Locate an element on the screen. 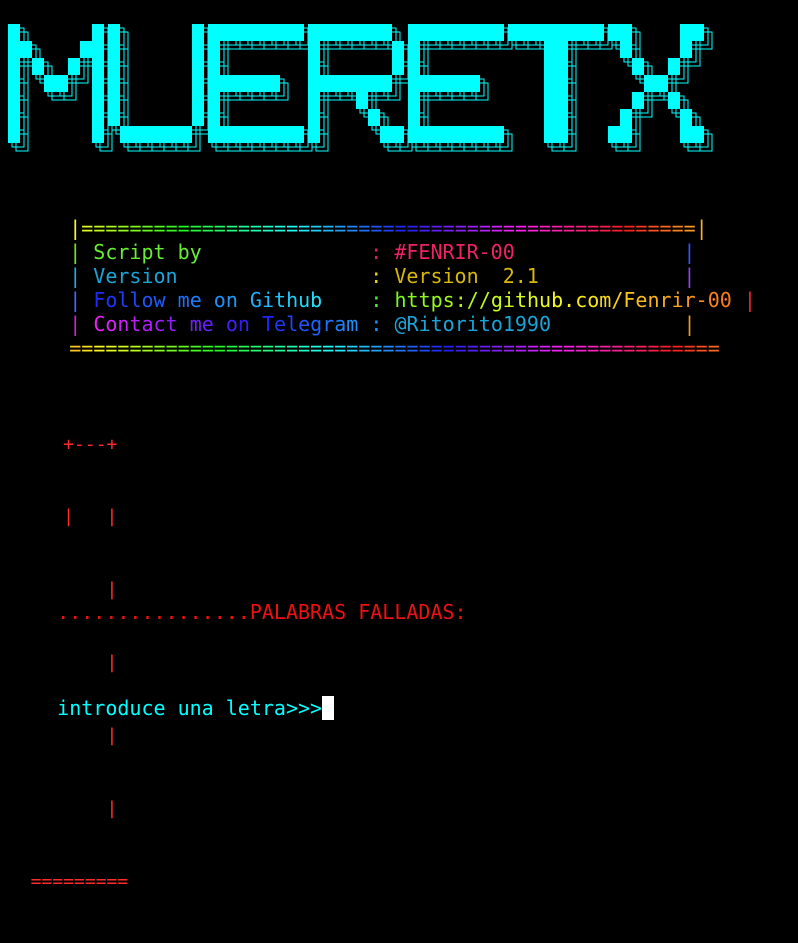 This screenshot has width=798, height=943. gallows-line: | | is located at coordinates (63, 517).